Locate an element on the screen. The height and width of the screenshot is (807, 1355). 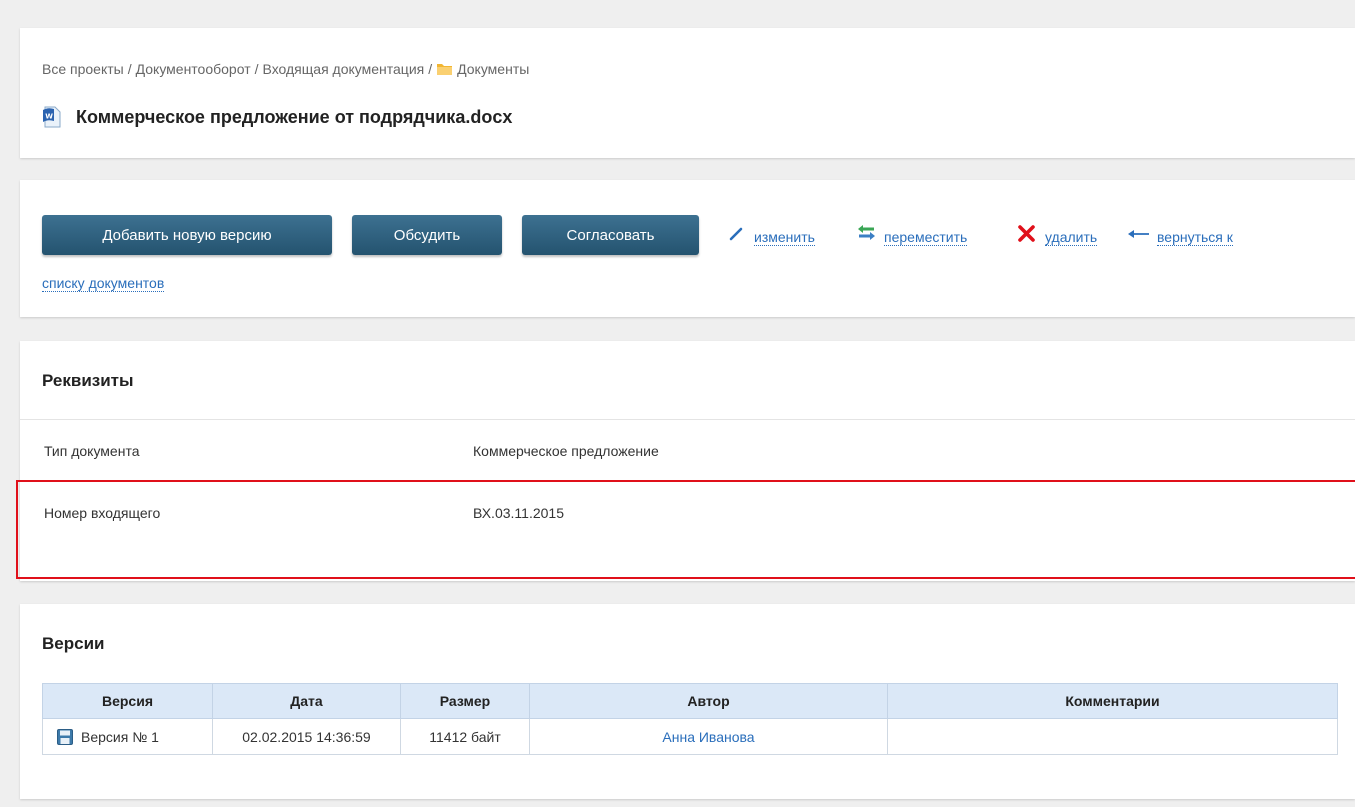
move-icon is located at coordinates (866, 232).